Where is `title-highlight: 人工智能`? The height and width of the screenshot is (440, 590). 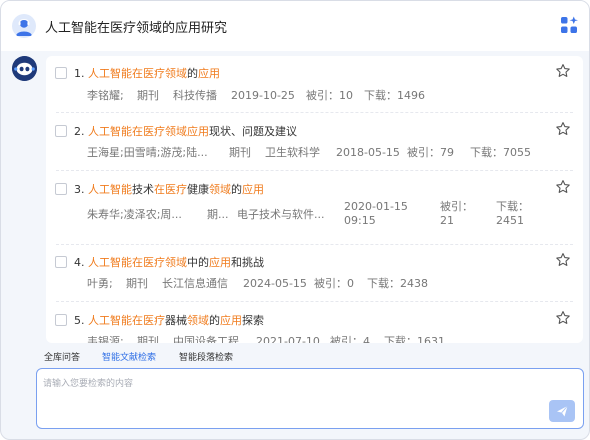 title-highlight: 人工智能 is located at coordinates (110, 189).